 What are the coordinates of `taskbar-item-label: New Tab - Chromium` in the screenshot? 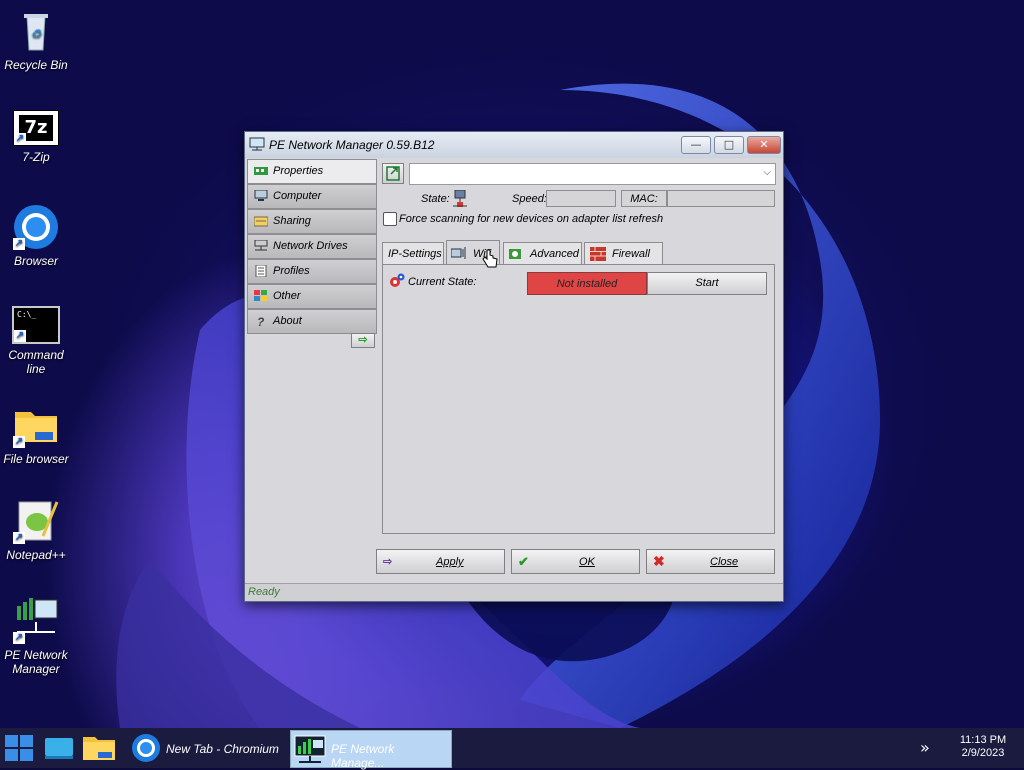 It's located at (222, 749).